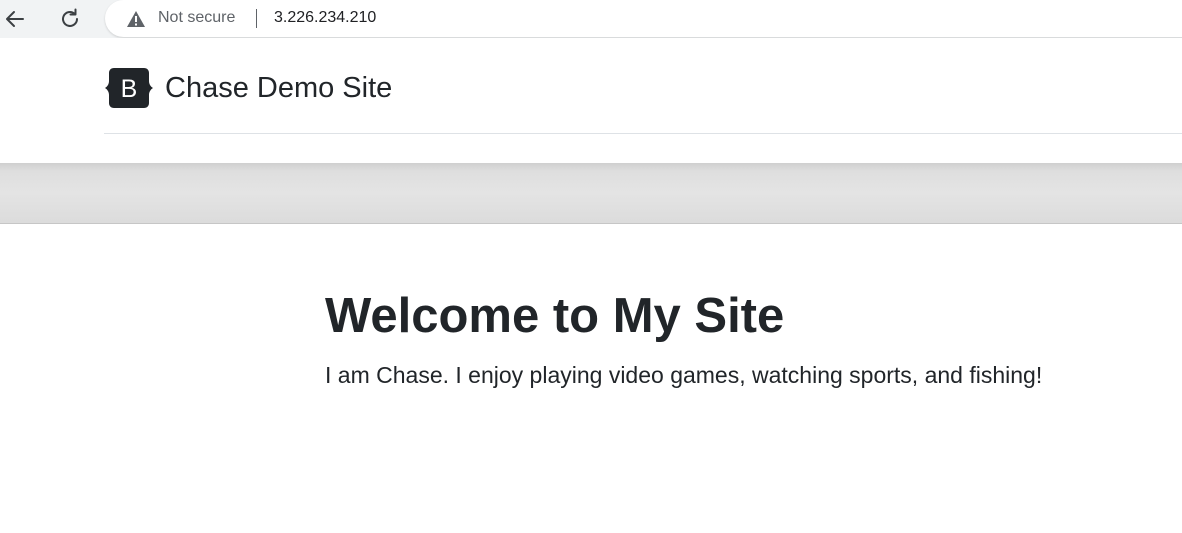 The height and width of the screenshot is (533, 1182). I want to click on bootstrap-logo-icon: B, so click(129, 88).